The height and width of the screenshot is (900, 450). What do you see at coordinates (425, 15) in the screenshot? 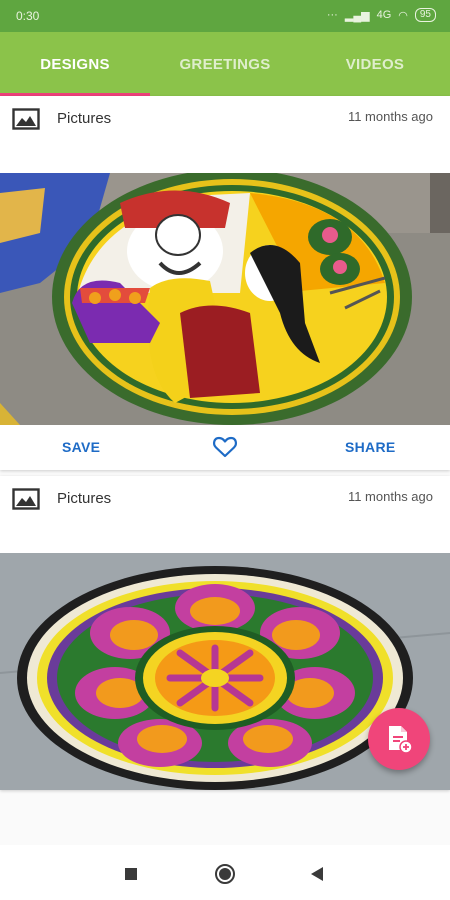
I see `battery-icon: 95` at bounding box center [425, 15].